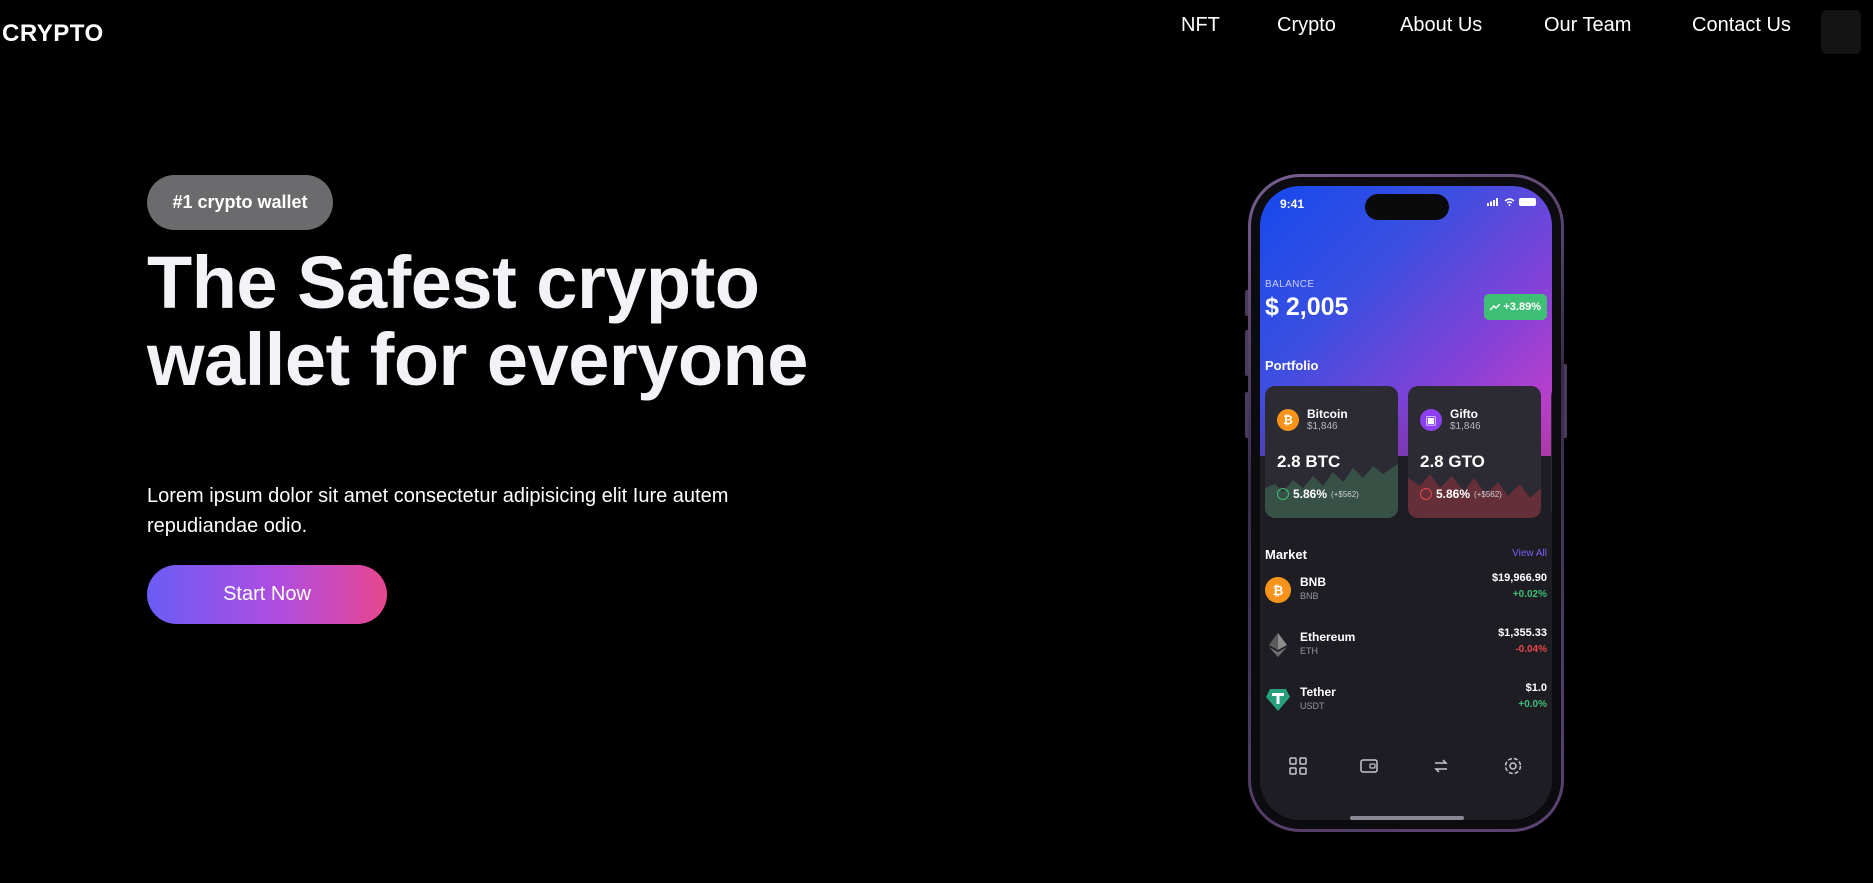 The height and width of the screenshot is (883, 1873). I want to click on market-coin-name: Tether, so click(1318, 692).